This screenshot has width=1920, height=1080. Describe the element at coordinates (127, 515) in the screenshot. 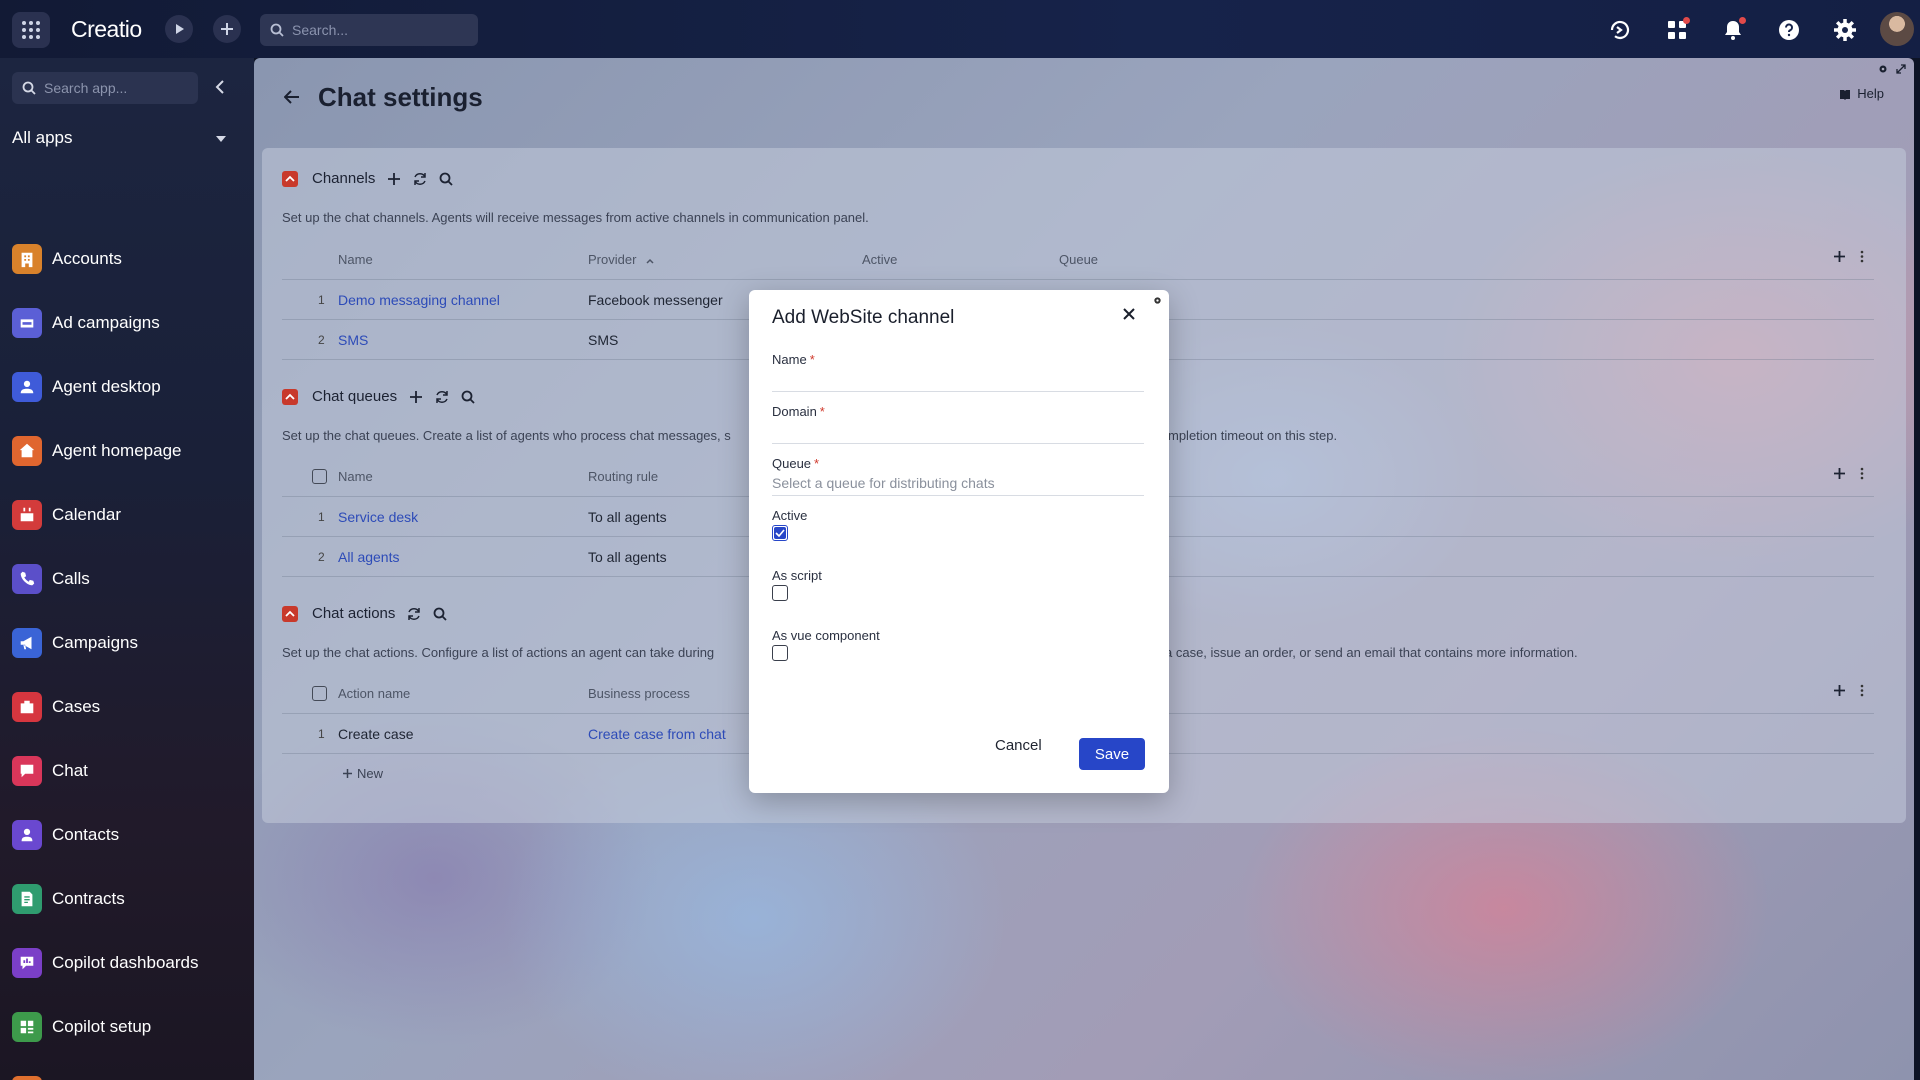

I see `sidebar-item-calendar: Calendar` at that location.